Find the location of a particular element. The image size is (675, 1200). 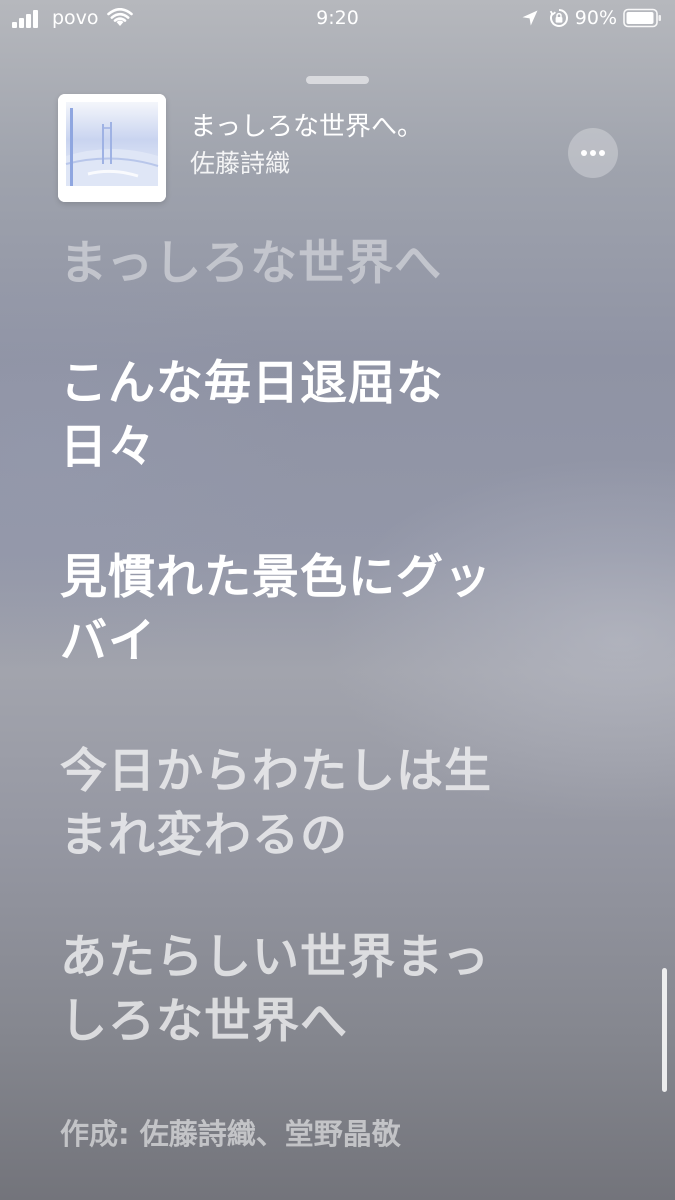

battery-icon is located at coordinates (642, 18).